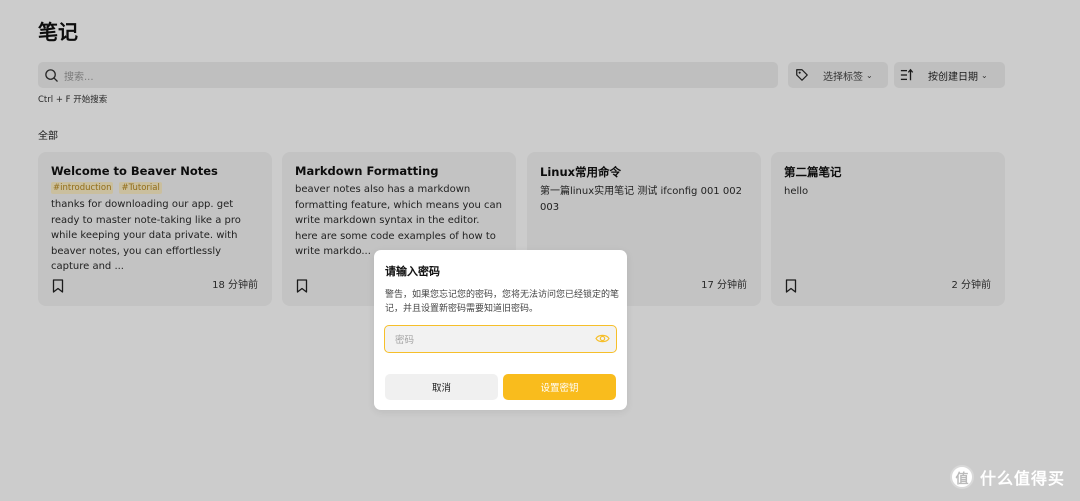  Describe the element at coordinates (441, 387) in the screenshot. I see `cancel-button: 取消` at that location.